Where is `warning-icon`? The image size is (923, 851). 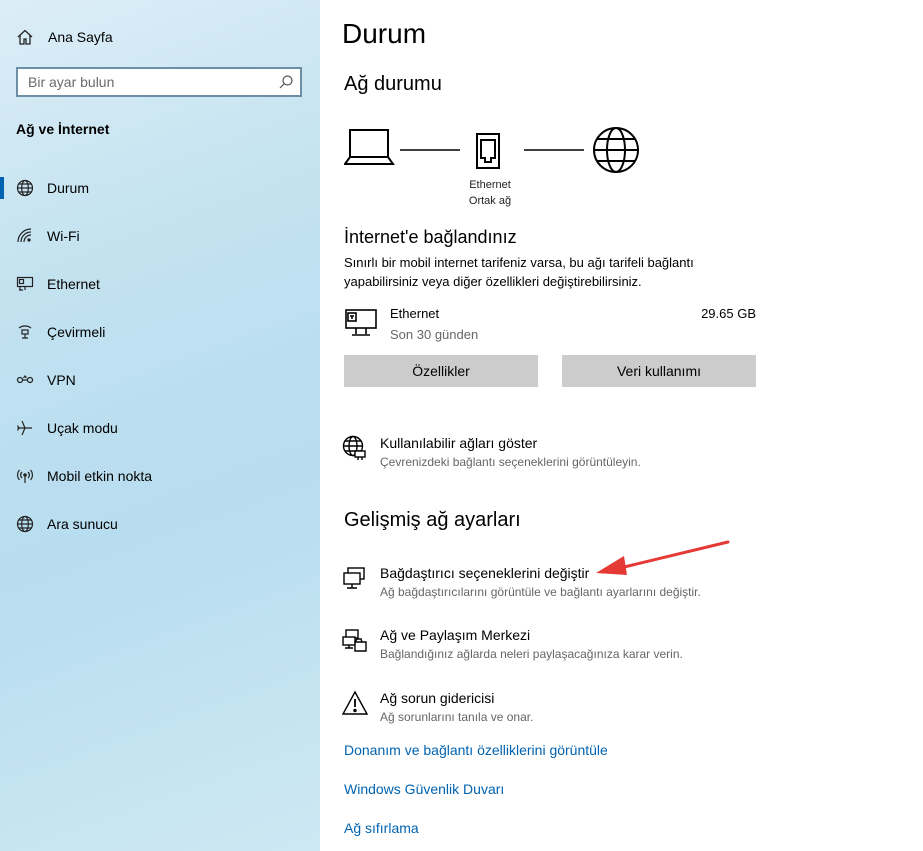
warning-icon is located at coordinates (355, 703).